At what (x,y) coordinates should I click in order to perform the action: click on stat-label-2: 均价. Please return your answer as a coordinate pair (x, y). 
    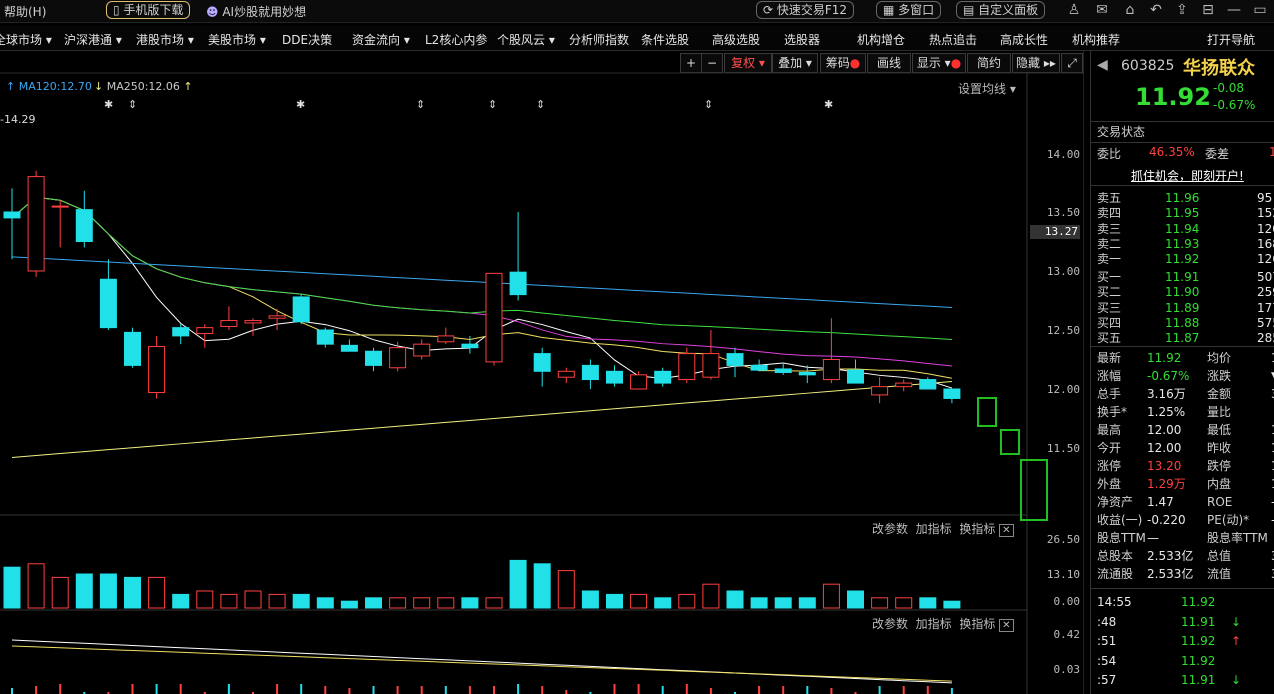
    Looking at the image, I should click on (1219, 358).